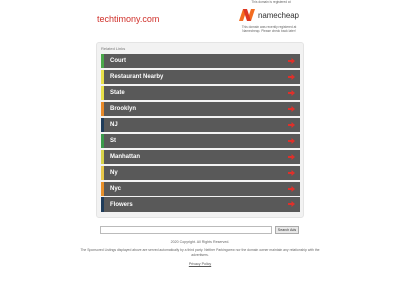 This screenshot has height=300, width=400. What do you see at coordinates (200, 108) in the screenshot?
I see `related-link-item: Brooklyn` at bounding box center [200, 108].